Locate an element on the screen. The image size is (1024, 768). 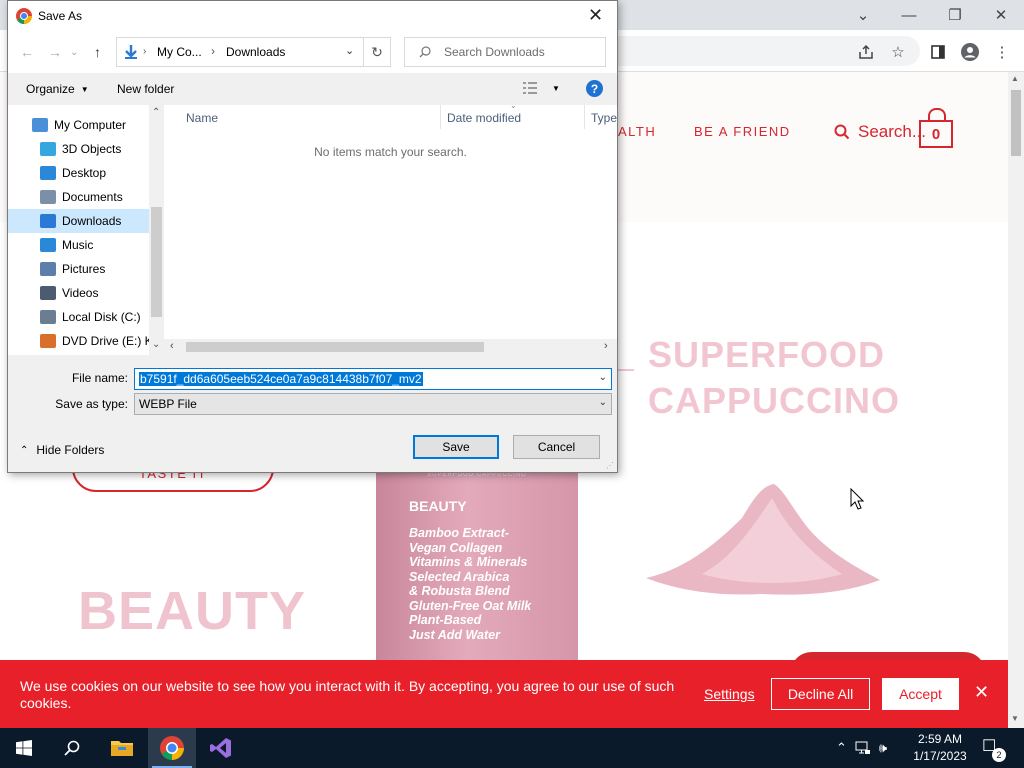
page-scrollbar is located at coordinates (1016, 400).